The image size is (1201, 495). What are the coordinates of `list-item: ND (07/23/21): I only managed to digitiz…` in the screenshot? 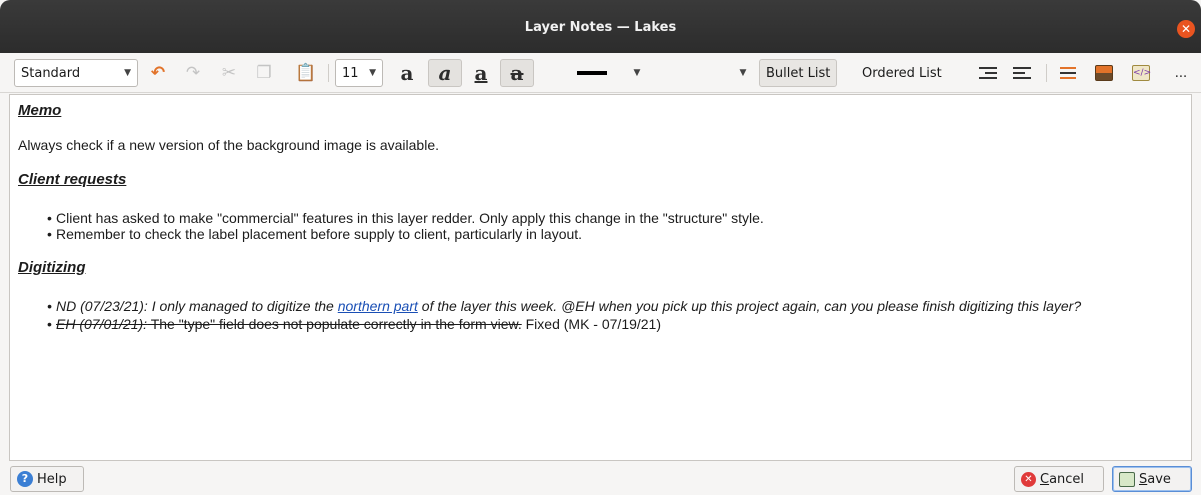 It's located at (615, 306).